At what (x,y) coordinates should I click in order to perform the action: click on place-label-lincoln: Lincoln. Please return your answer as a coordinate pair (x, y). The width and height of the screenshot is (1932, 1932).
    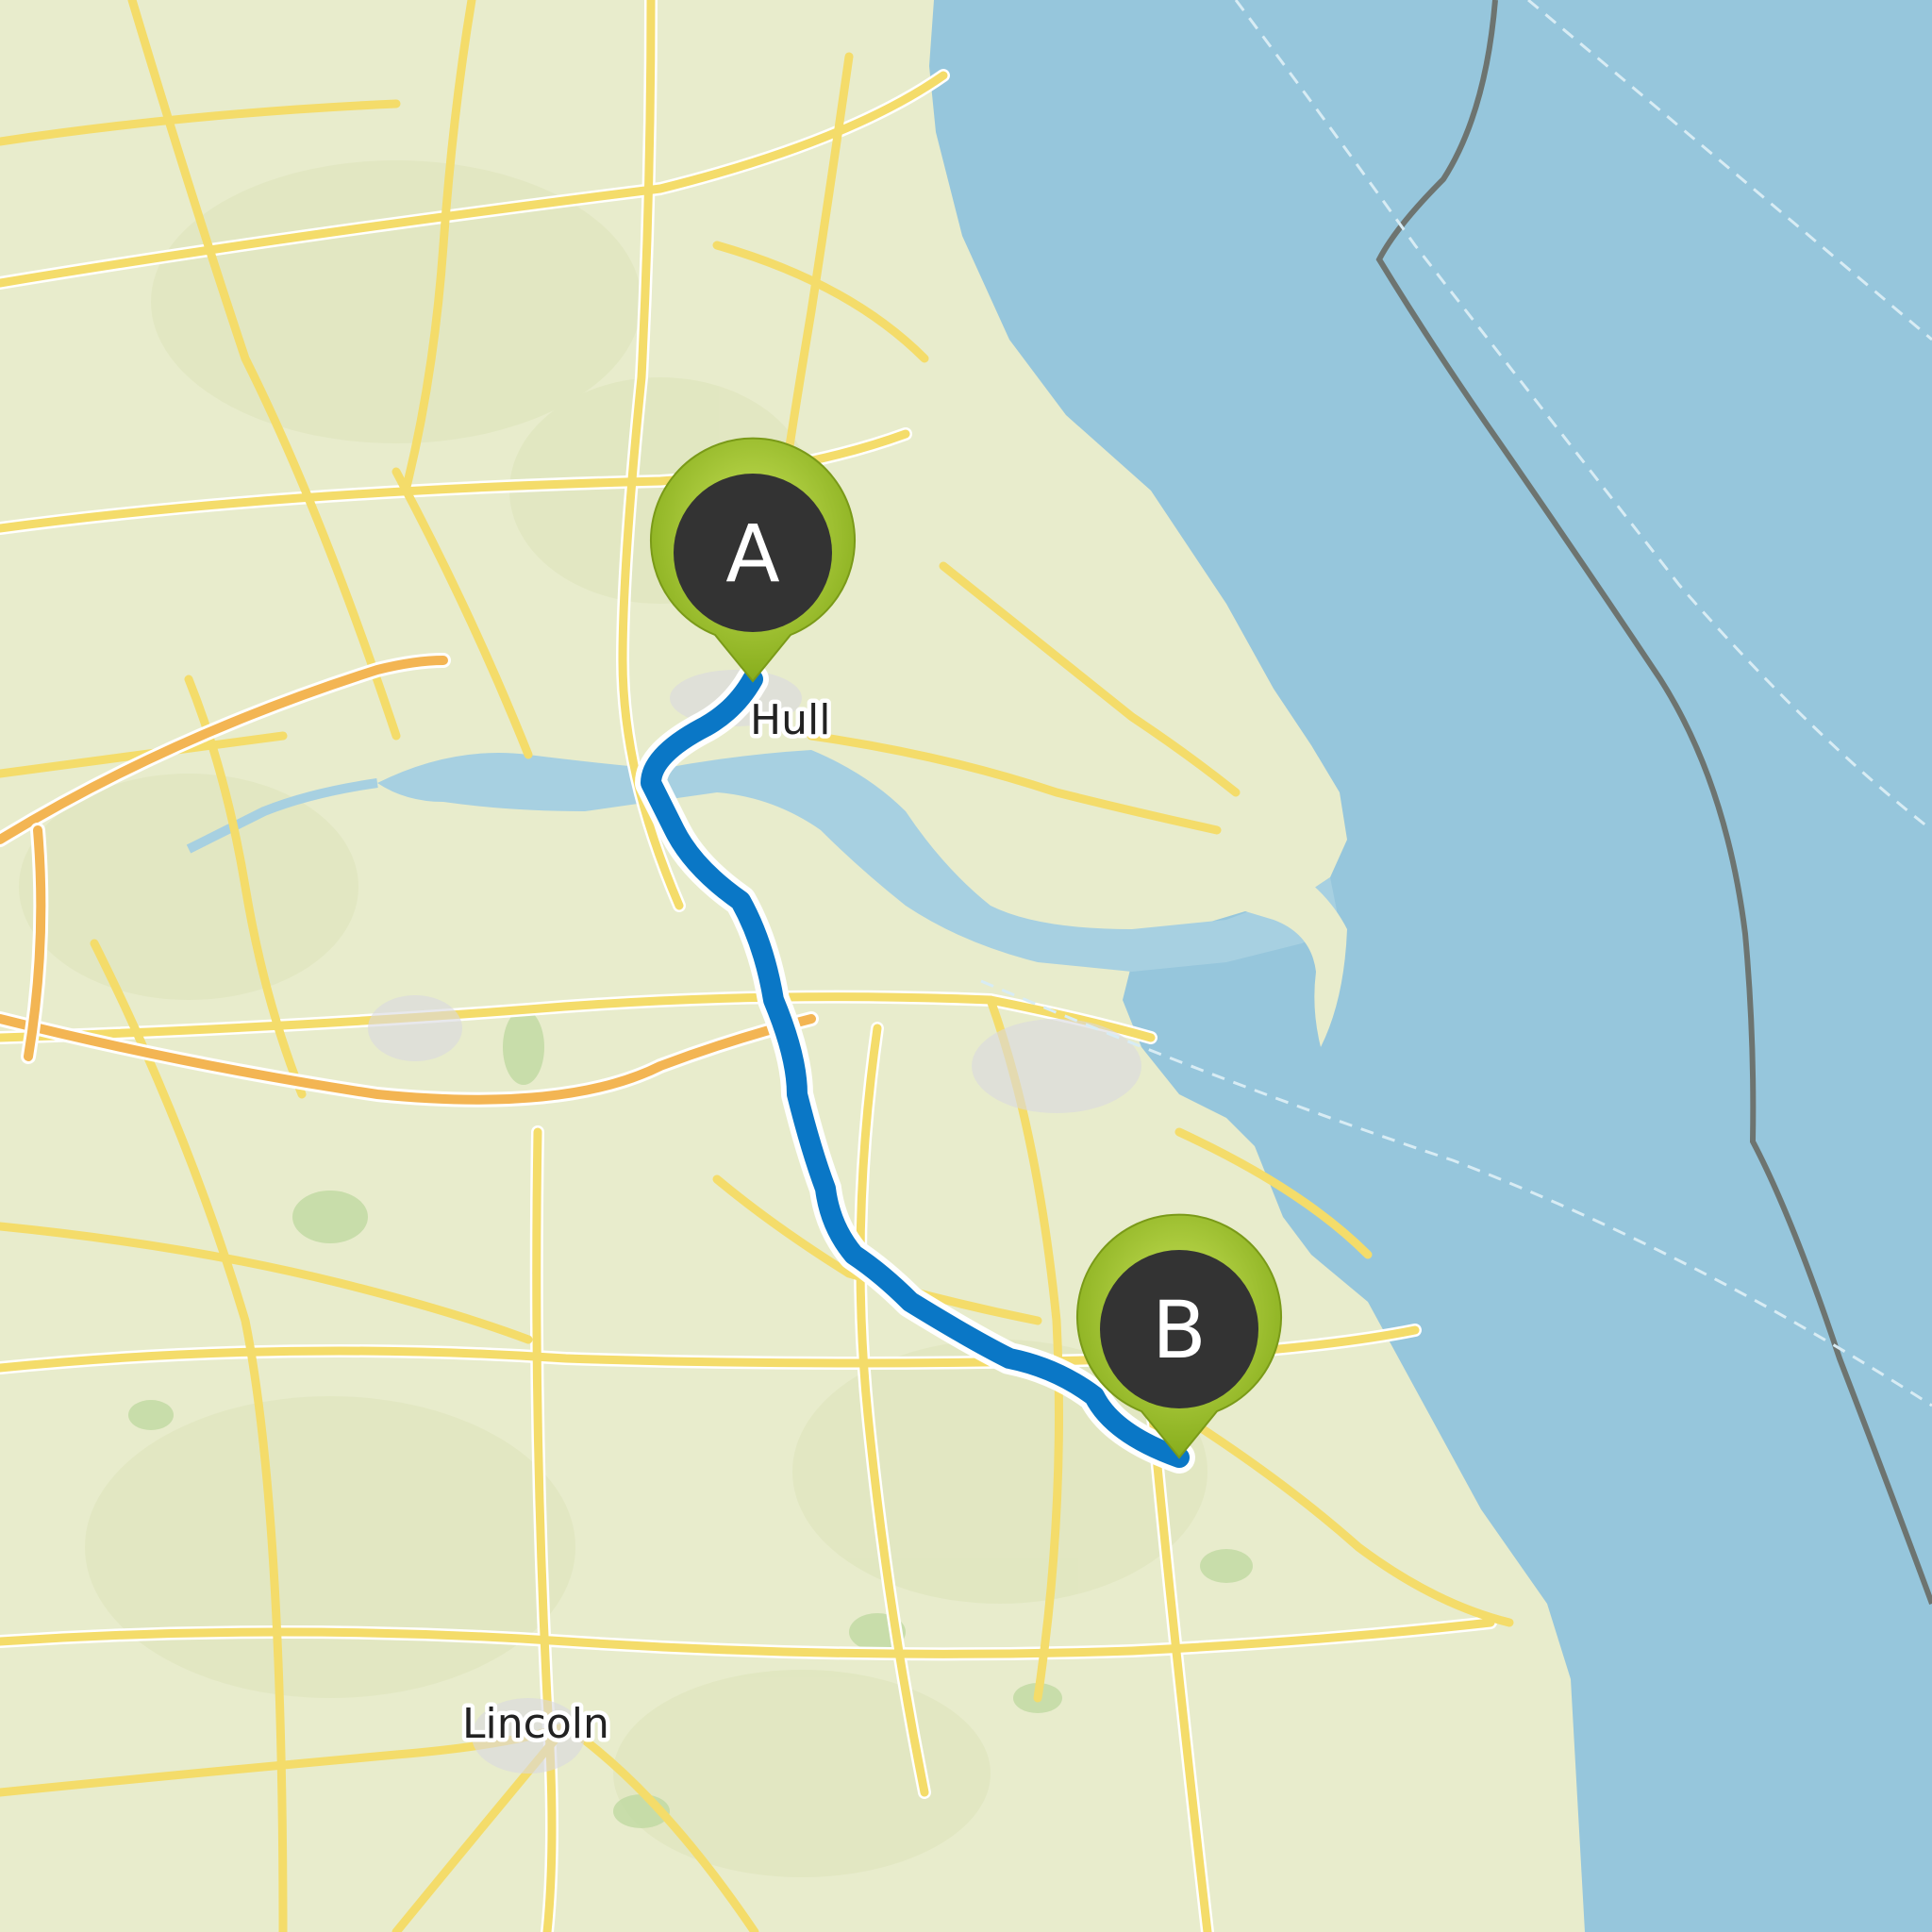
    Looking at the image, I should click on (535, 1724).